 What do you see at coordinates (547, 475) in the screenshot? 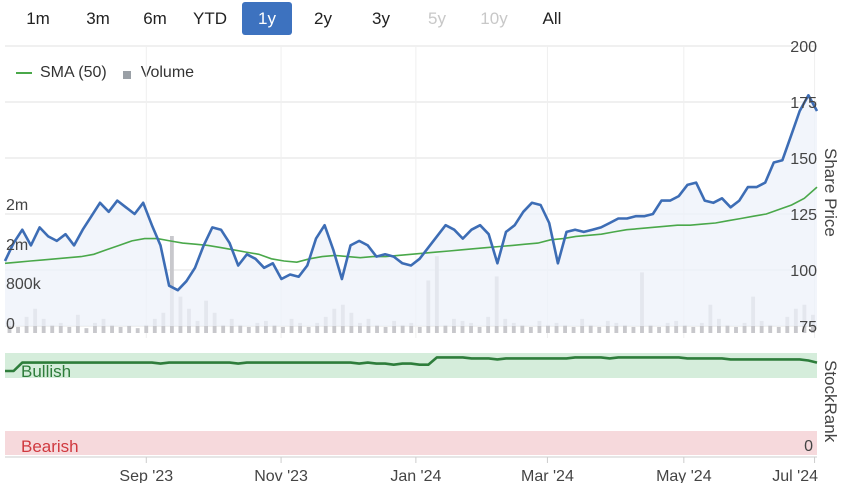
I see `x-tick-label: Mar '24` at bounding box center [547, 475].